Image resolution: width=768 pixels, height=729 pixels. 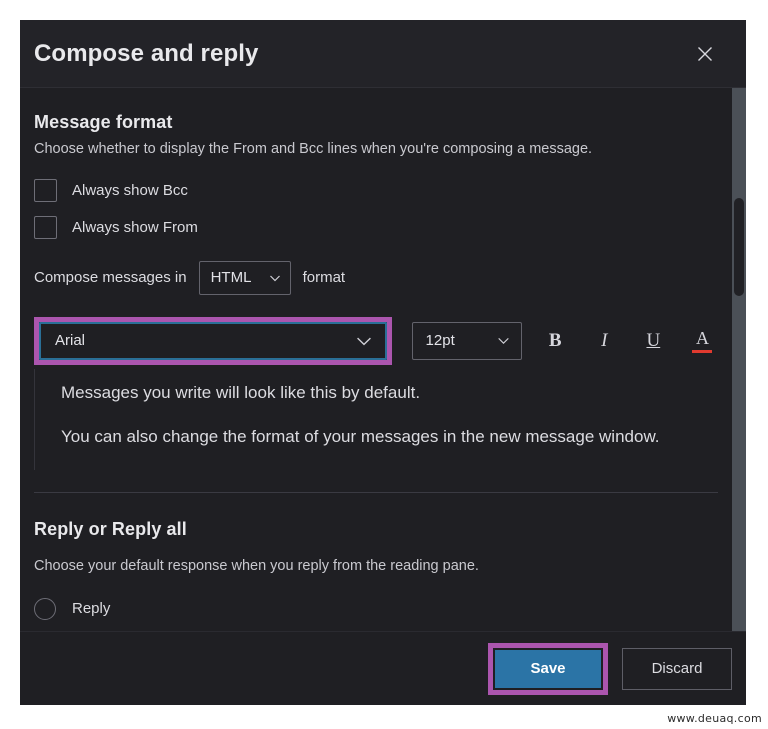 I want to click on compose-prefix-label: Compose messages in, so click(x=110, y=278).